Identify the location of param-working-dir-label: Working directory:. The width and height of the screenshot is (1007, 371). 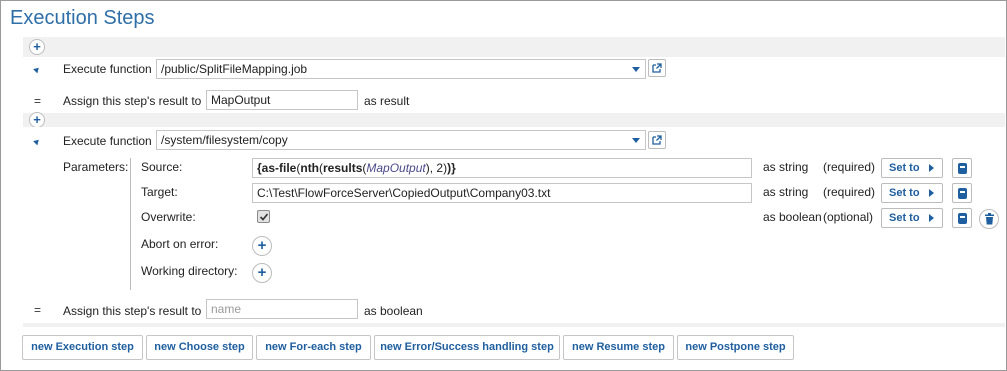
(189, 271).